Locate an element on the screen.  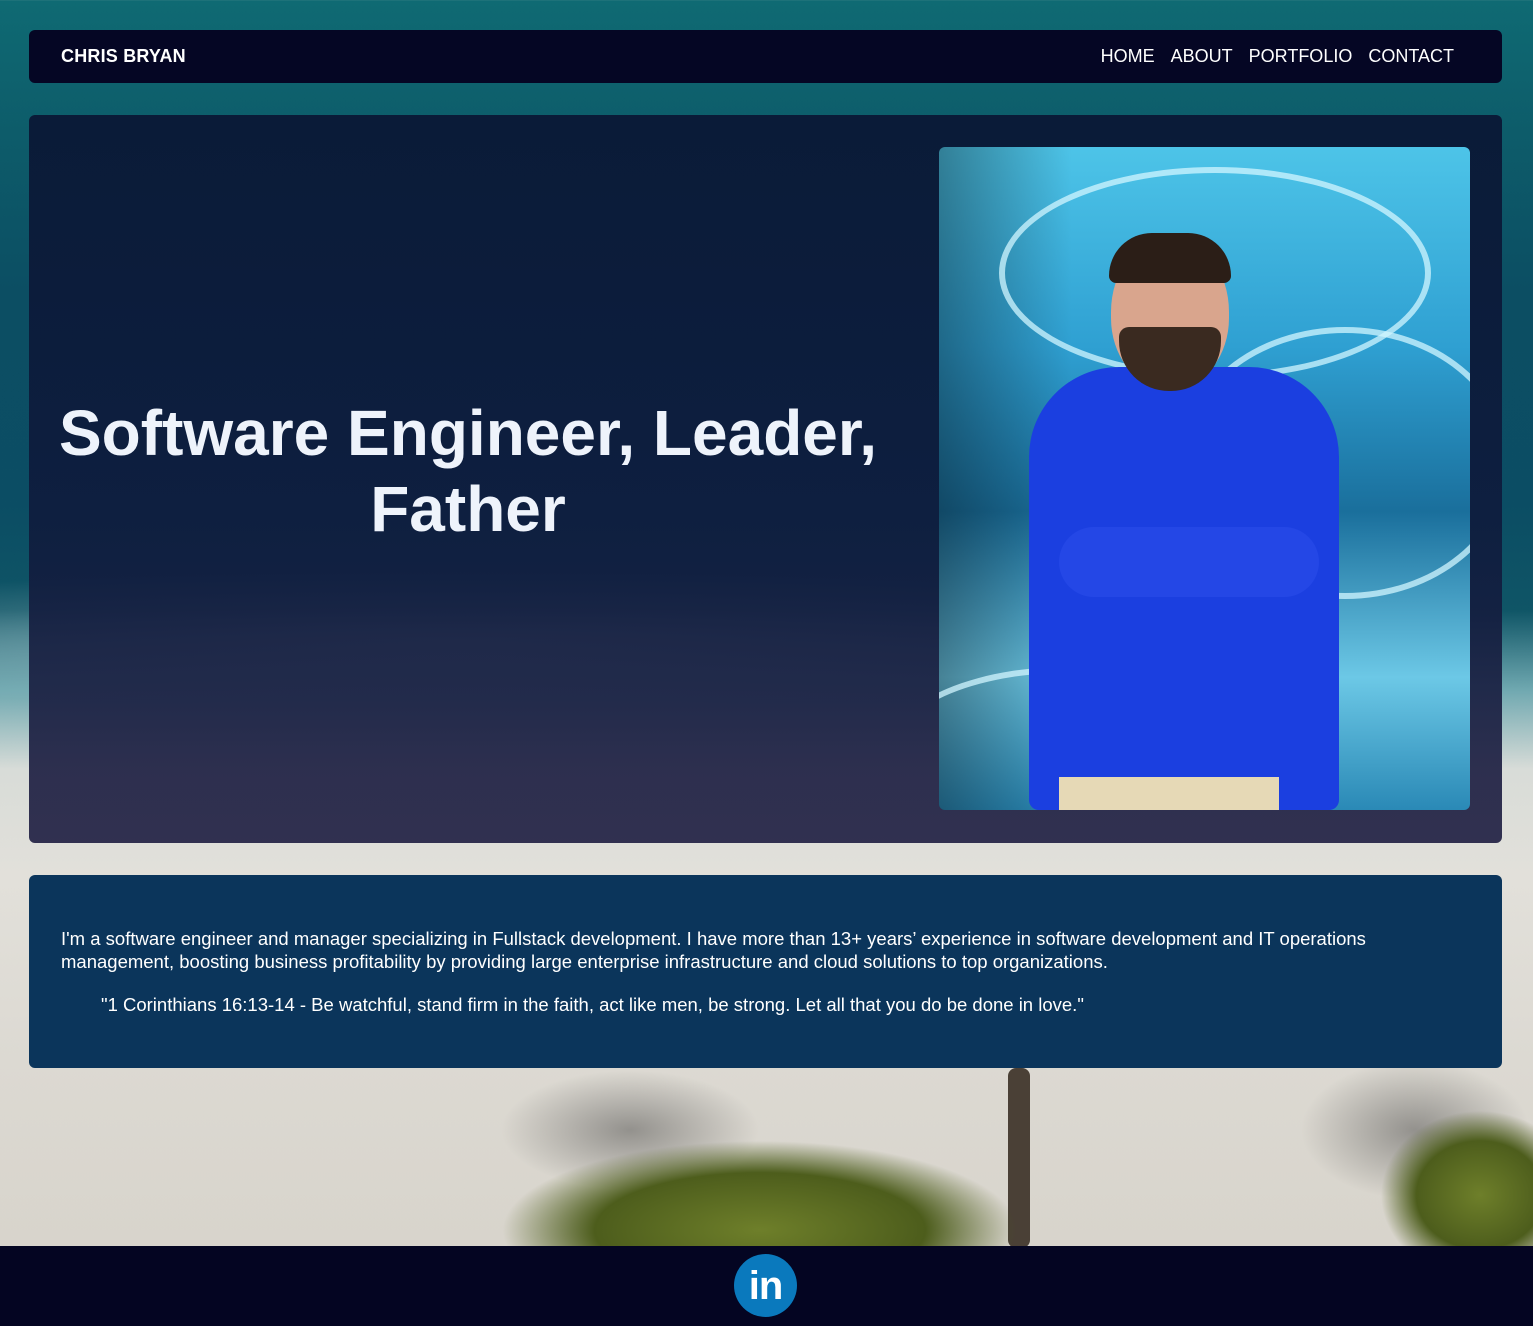
linkedin-icon: in is located at coordinates (765, 1285).